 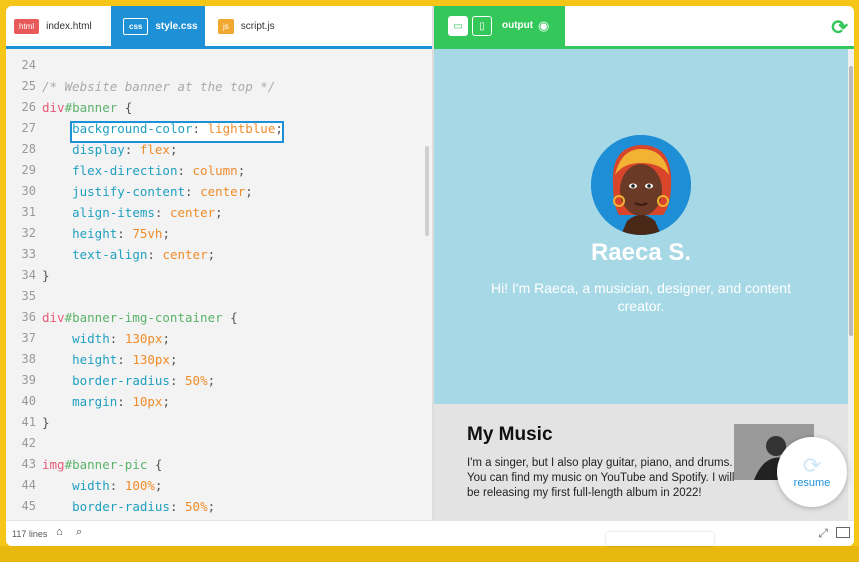 What do you see at coordinates (482, 26) in the screenshot?
I see `mobile-icon: ▯` at bounding box center [482, 26].